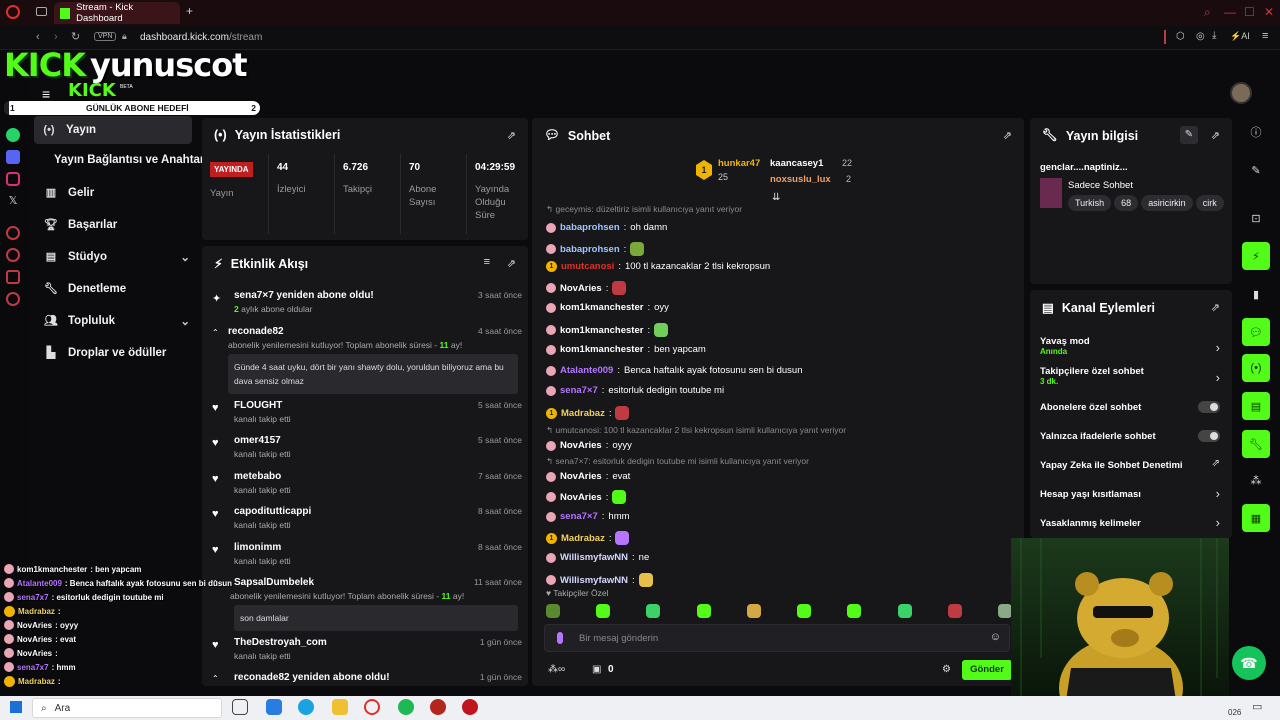  Describe the element at coordinates (372, 707) in the screenshot. I see `opera-icon` at that location.